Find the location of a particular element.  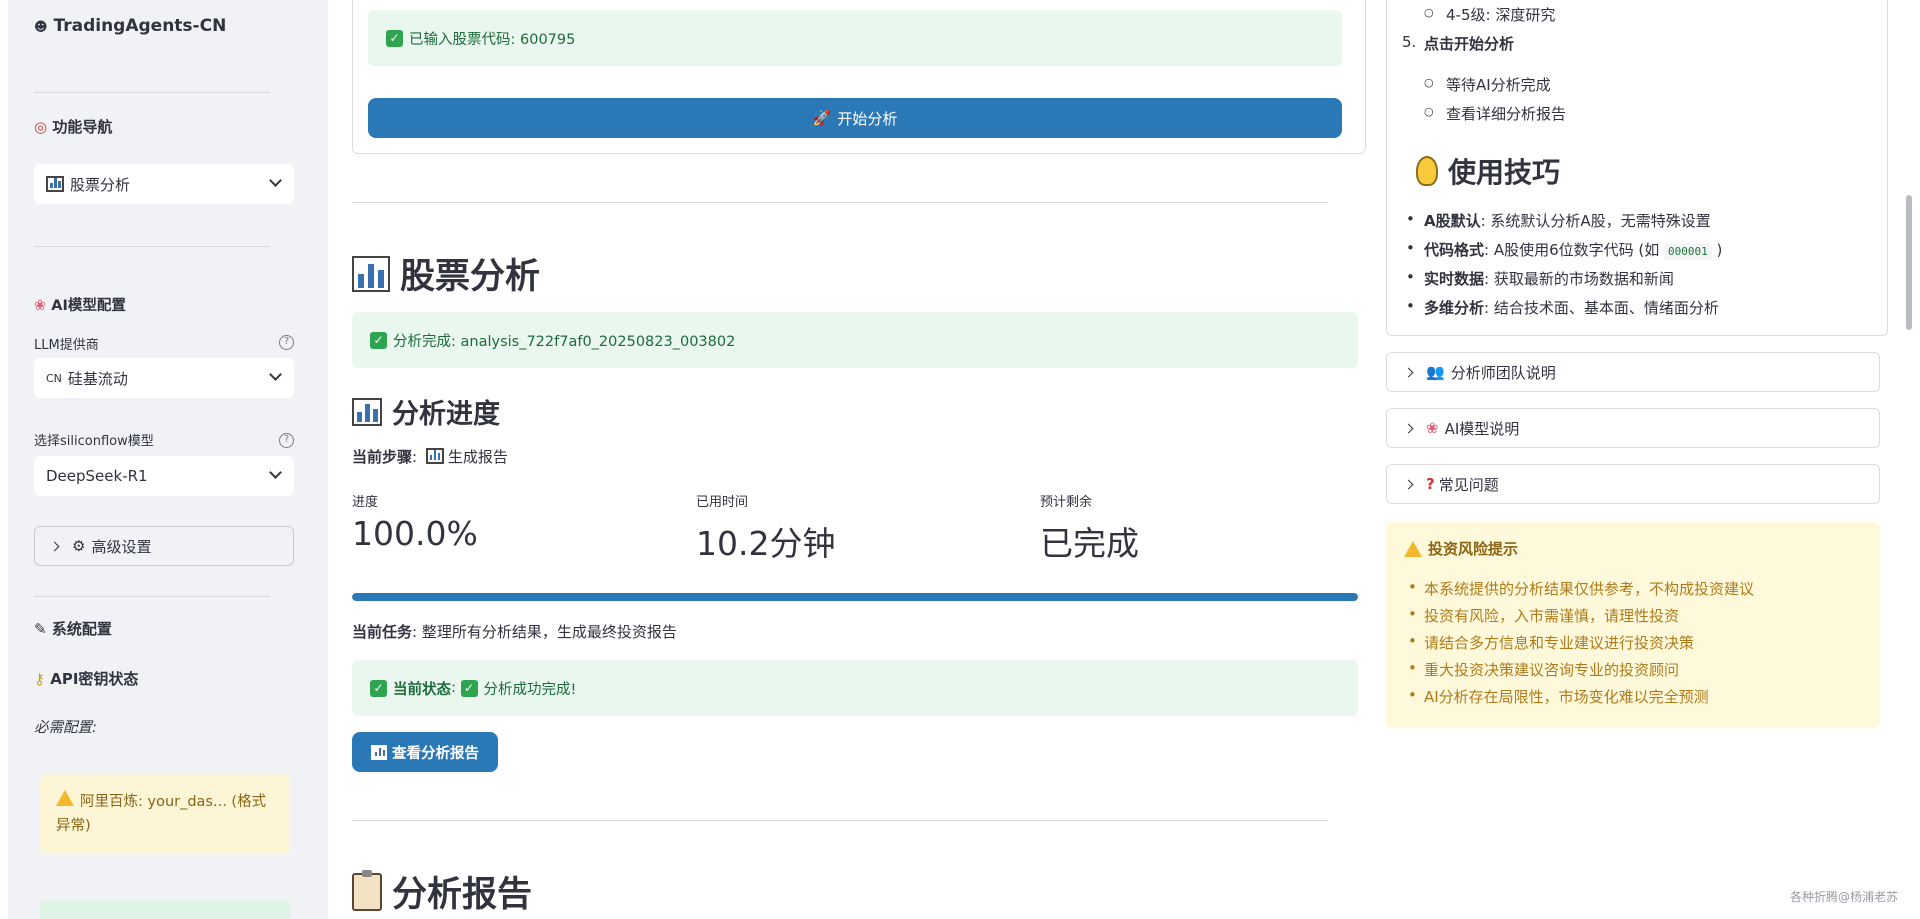

scrollbar is located at coordinates (1909, 262).